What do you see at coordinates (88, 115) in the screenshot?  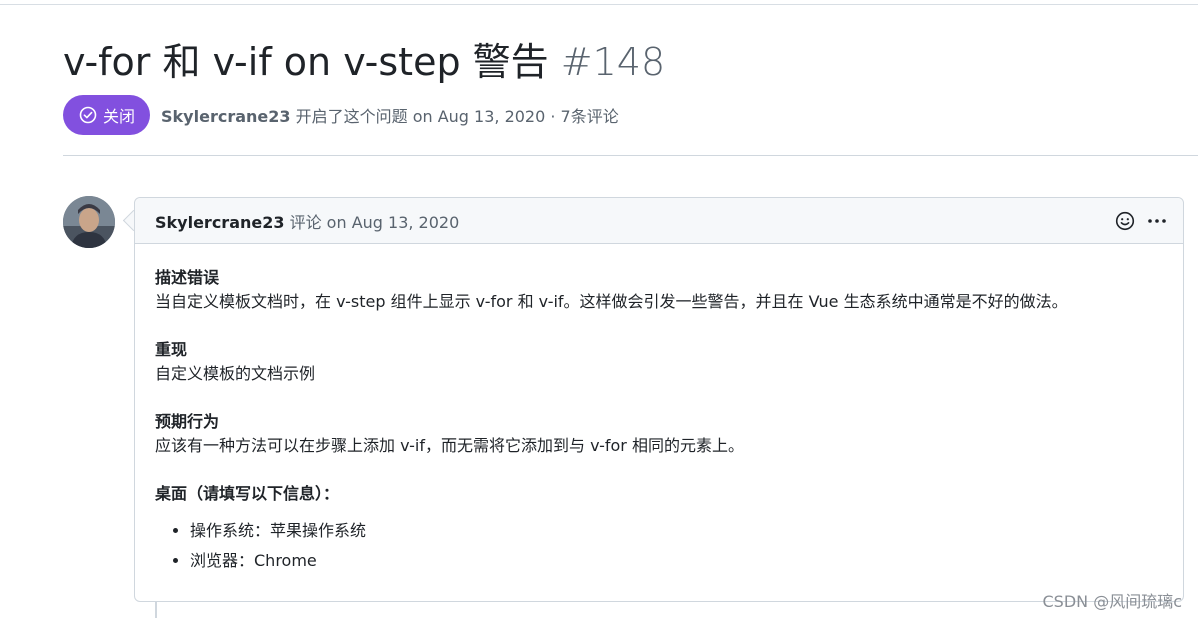 I see `issue-closed-icon` at bounding box center [88, 115].